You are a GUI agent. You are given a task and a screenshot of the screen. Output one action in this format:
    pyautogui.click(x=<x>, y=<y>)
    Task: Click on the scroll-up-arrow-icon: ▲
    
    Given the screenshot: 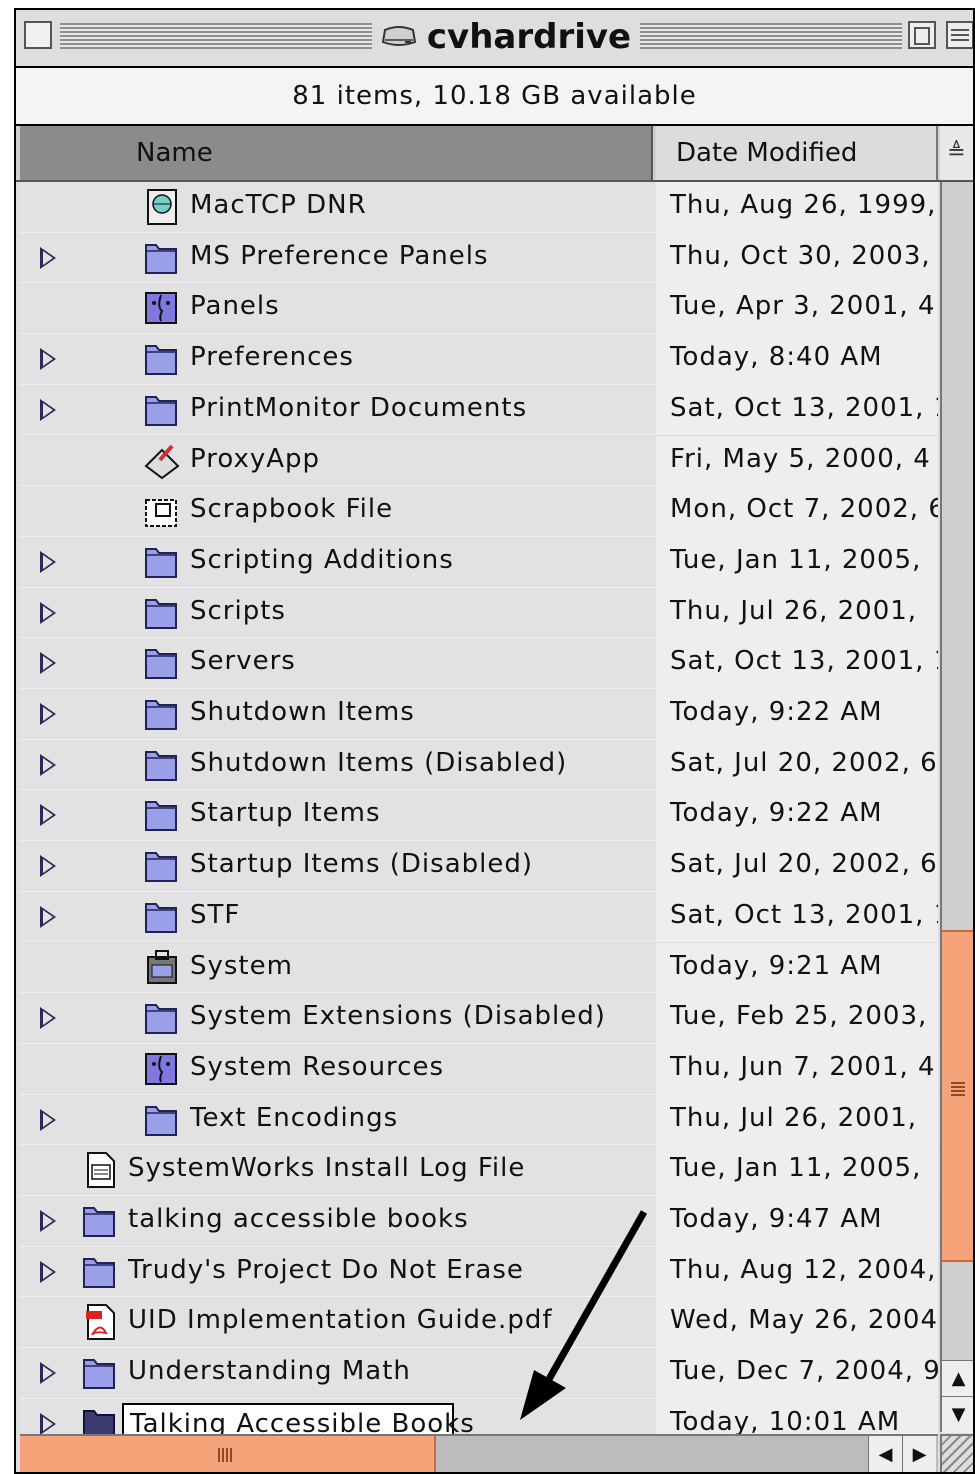 What is the action you would take?
    pyautogui.click(x=957, y=1378)
    